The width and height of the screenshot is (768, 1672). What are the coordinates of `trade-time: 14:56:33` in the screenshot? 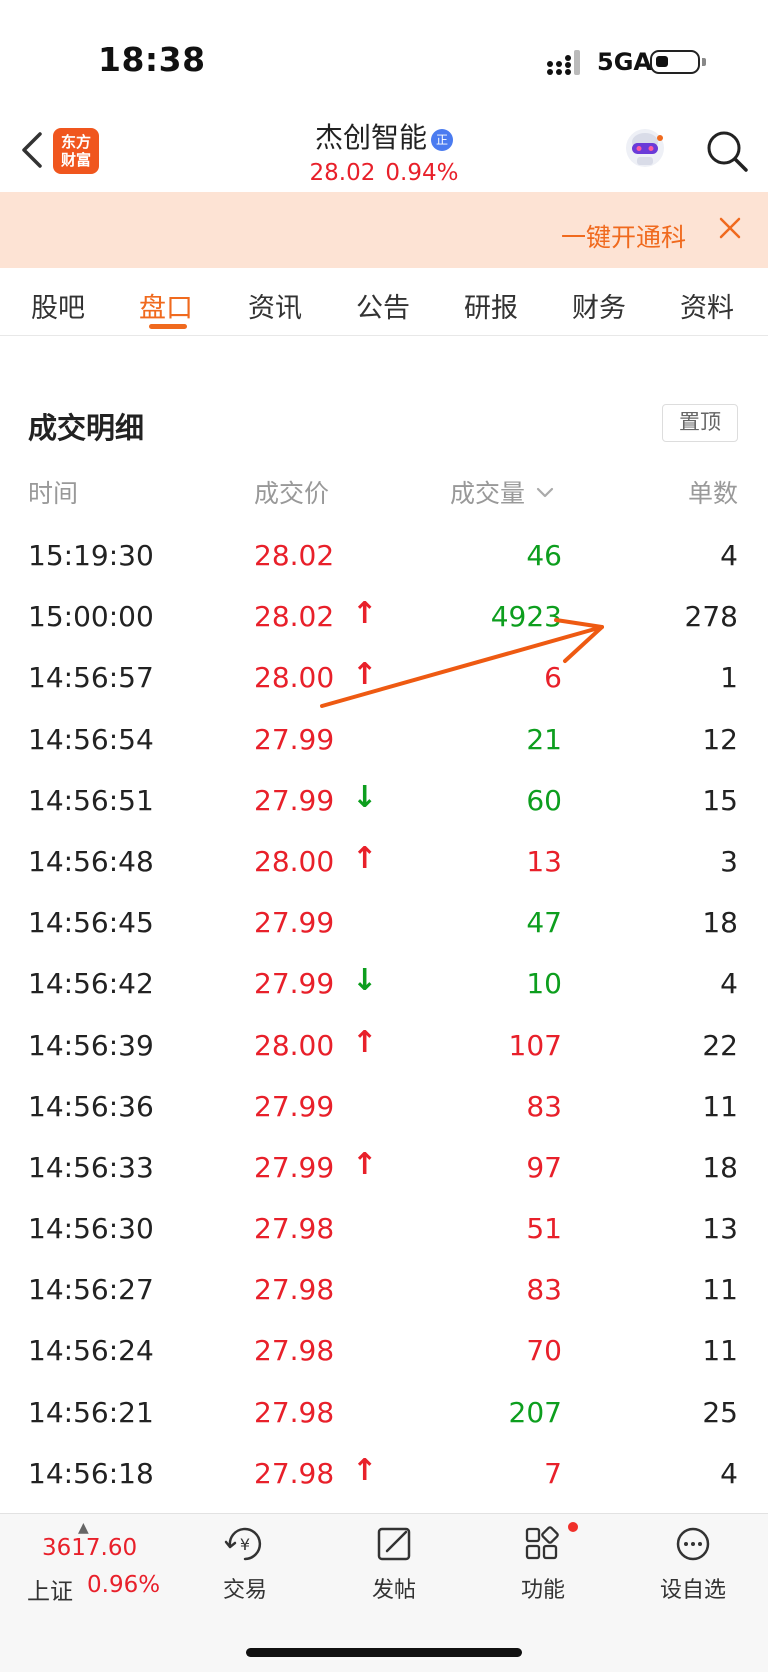 It's located at (91, 1167).